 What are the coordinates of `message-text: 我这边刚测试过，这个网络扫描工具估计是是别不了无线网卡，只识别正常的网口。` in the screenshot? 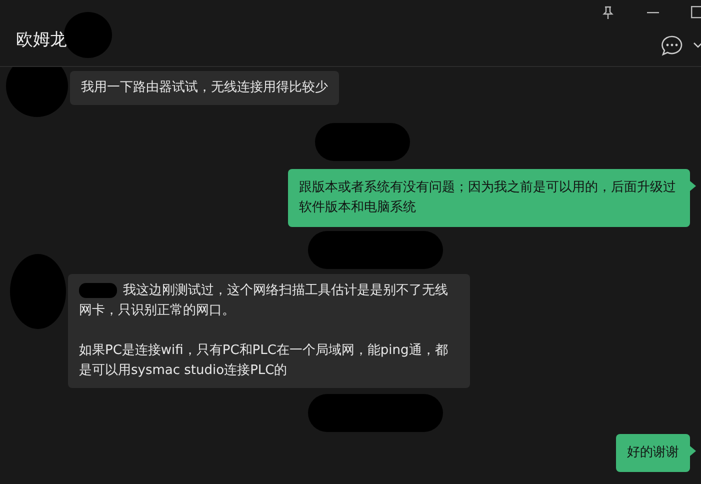 It's located at (263, 300).